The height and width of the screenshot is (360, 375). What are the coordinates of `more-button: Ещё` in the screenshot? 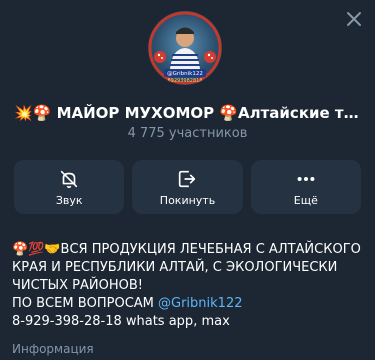 It's located at (305, 187).